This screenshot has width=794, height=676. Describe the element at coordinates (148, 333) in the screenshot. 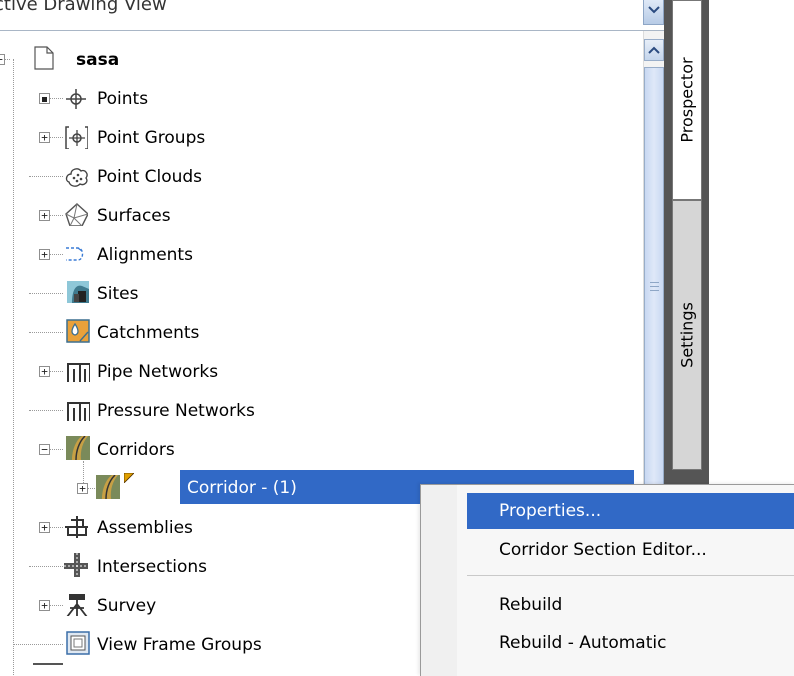

I see `tree-item-label: Catchments` at that location.